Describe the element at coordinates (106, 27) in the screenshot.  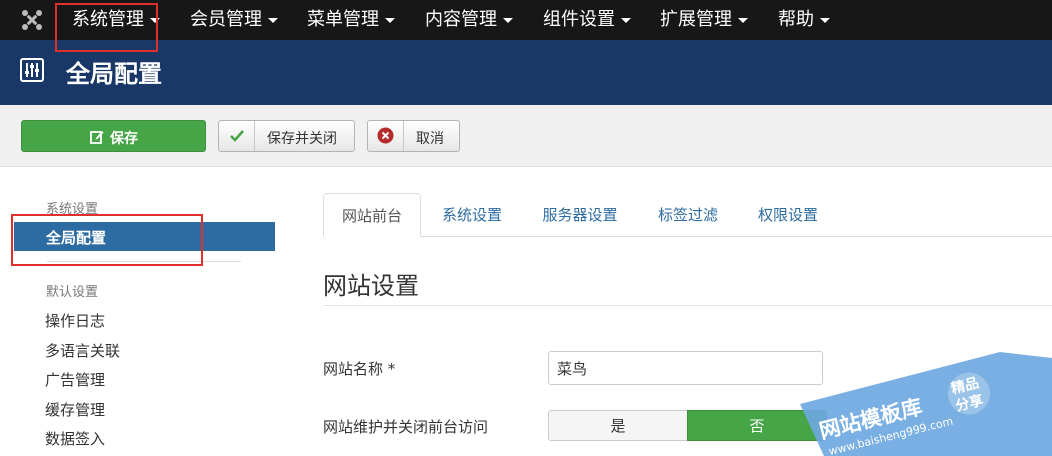
I see `highlight-box-system-menu` at that location.